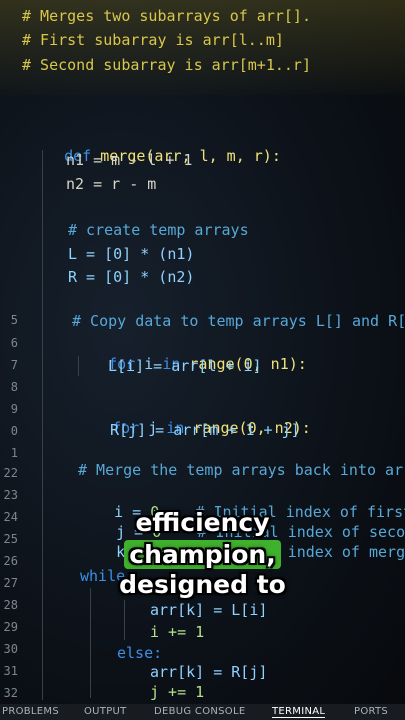 The image size is (405, 720). Describe the element at coordinates (209, 672) in the screenshot. I see `code-line: arr[k] = R[j]` at that location.